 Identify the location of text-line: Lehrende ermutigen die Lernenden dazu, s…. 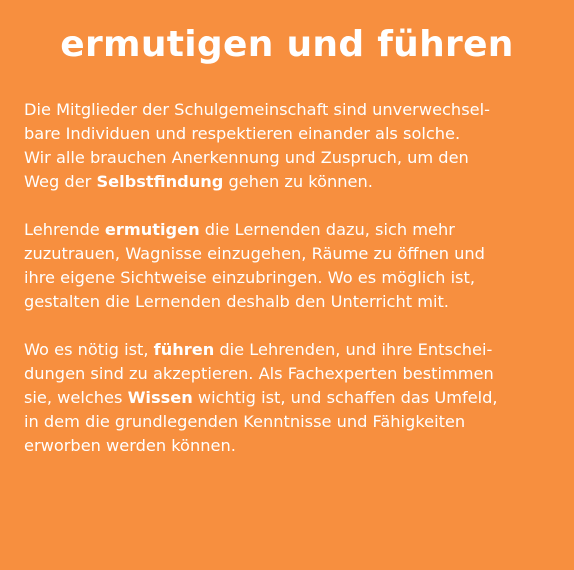
(296, 230).